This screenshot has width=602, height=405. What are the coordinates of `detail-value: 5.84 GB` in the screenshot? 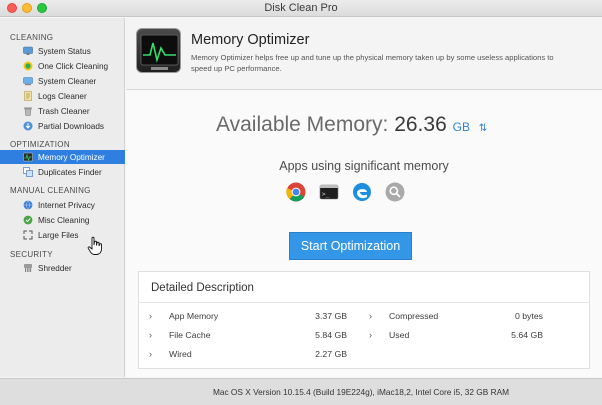 It's located at (331, 335).